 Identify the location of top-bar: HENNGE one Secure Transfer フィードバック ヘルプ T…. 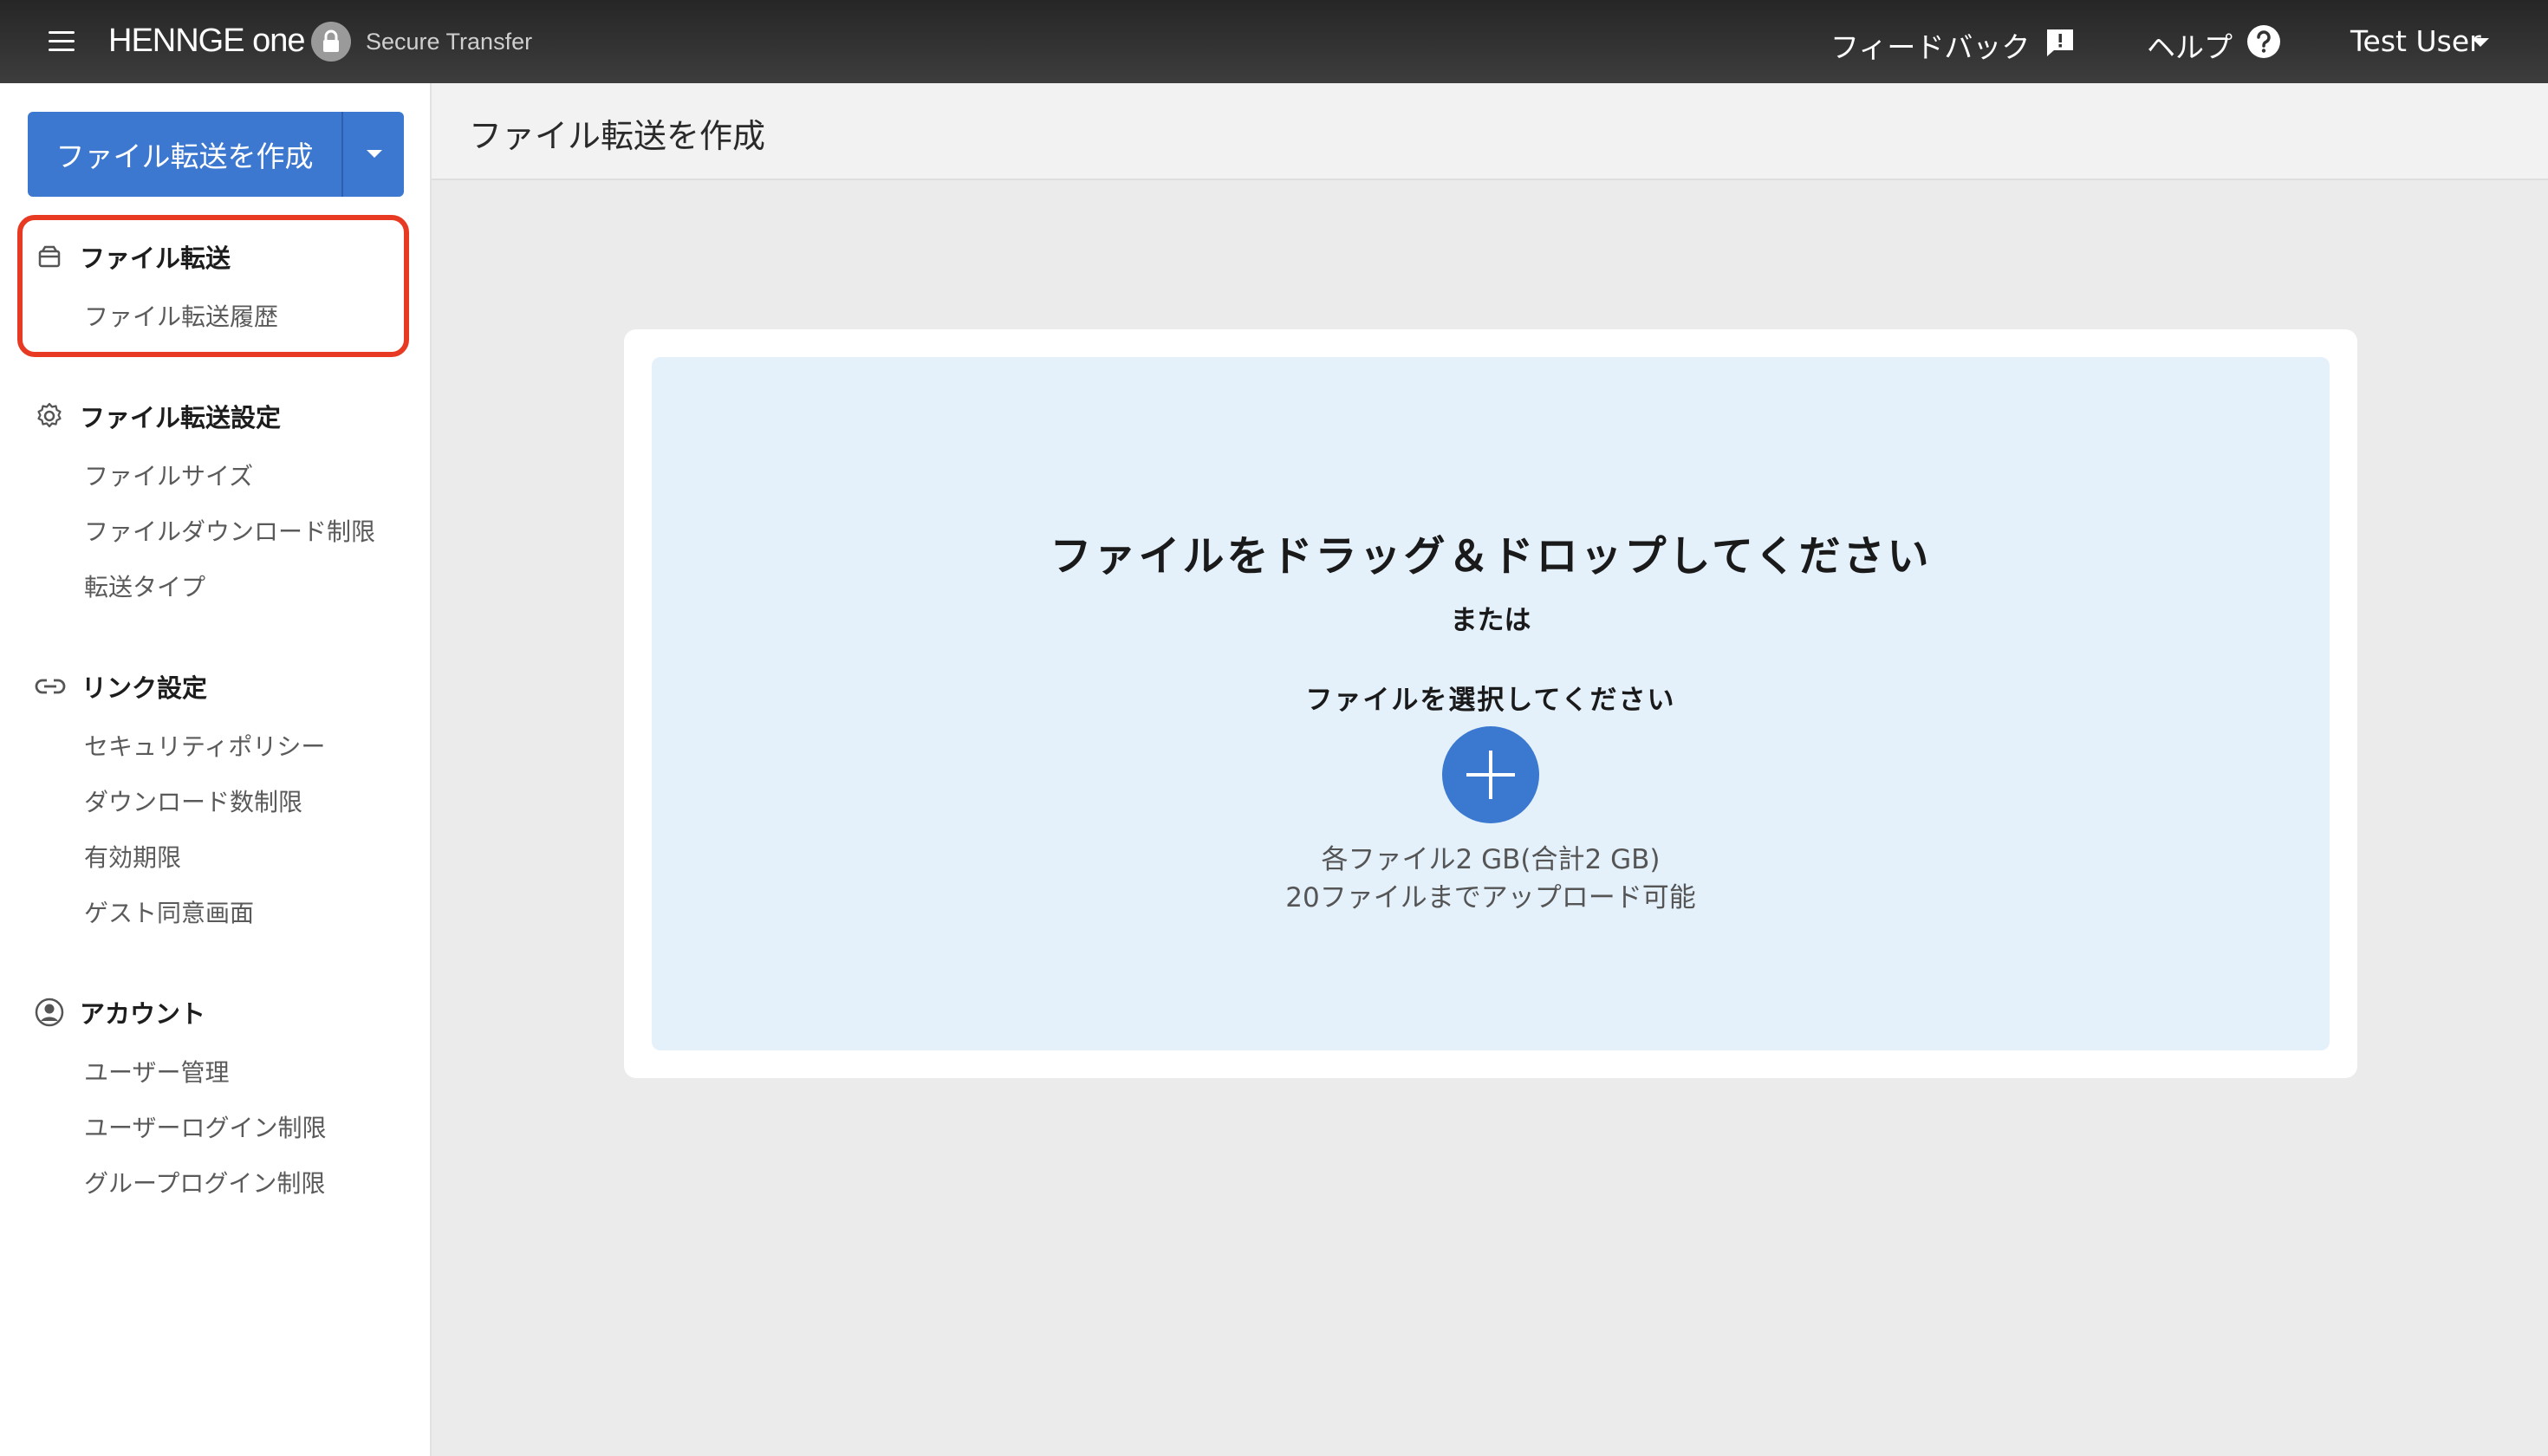
(1274, 41).